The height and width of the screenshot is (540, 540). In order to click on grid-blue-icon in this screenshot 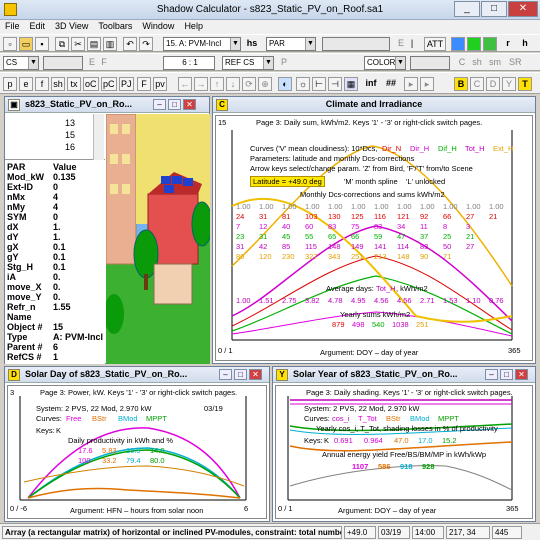, I will do `click(458, 44)`.